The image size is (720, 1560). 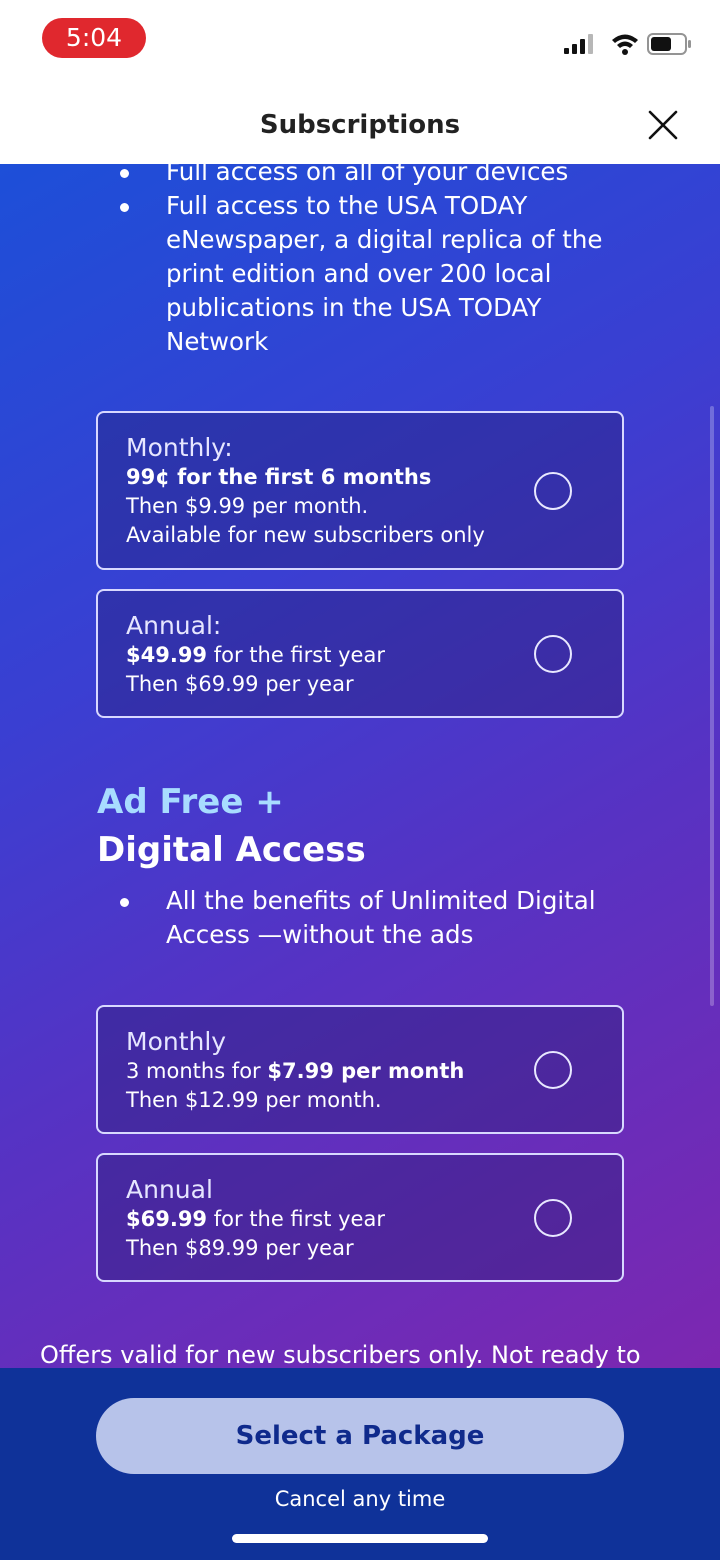 I want to click on cellular-signal-icon, so click(x=578, y=44).